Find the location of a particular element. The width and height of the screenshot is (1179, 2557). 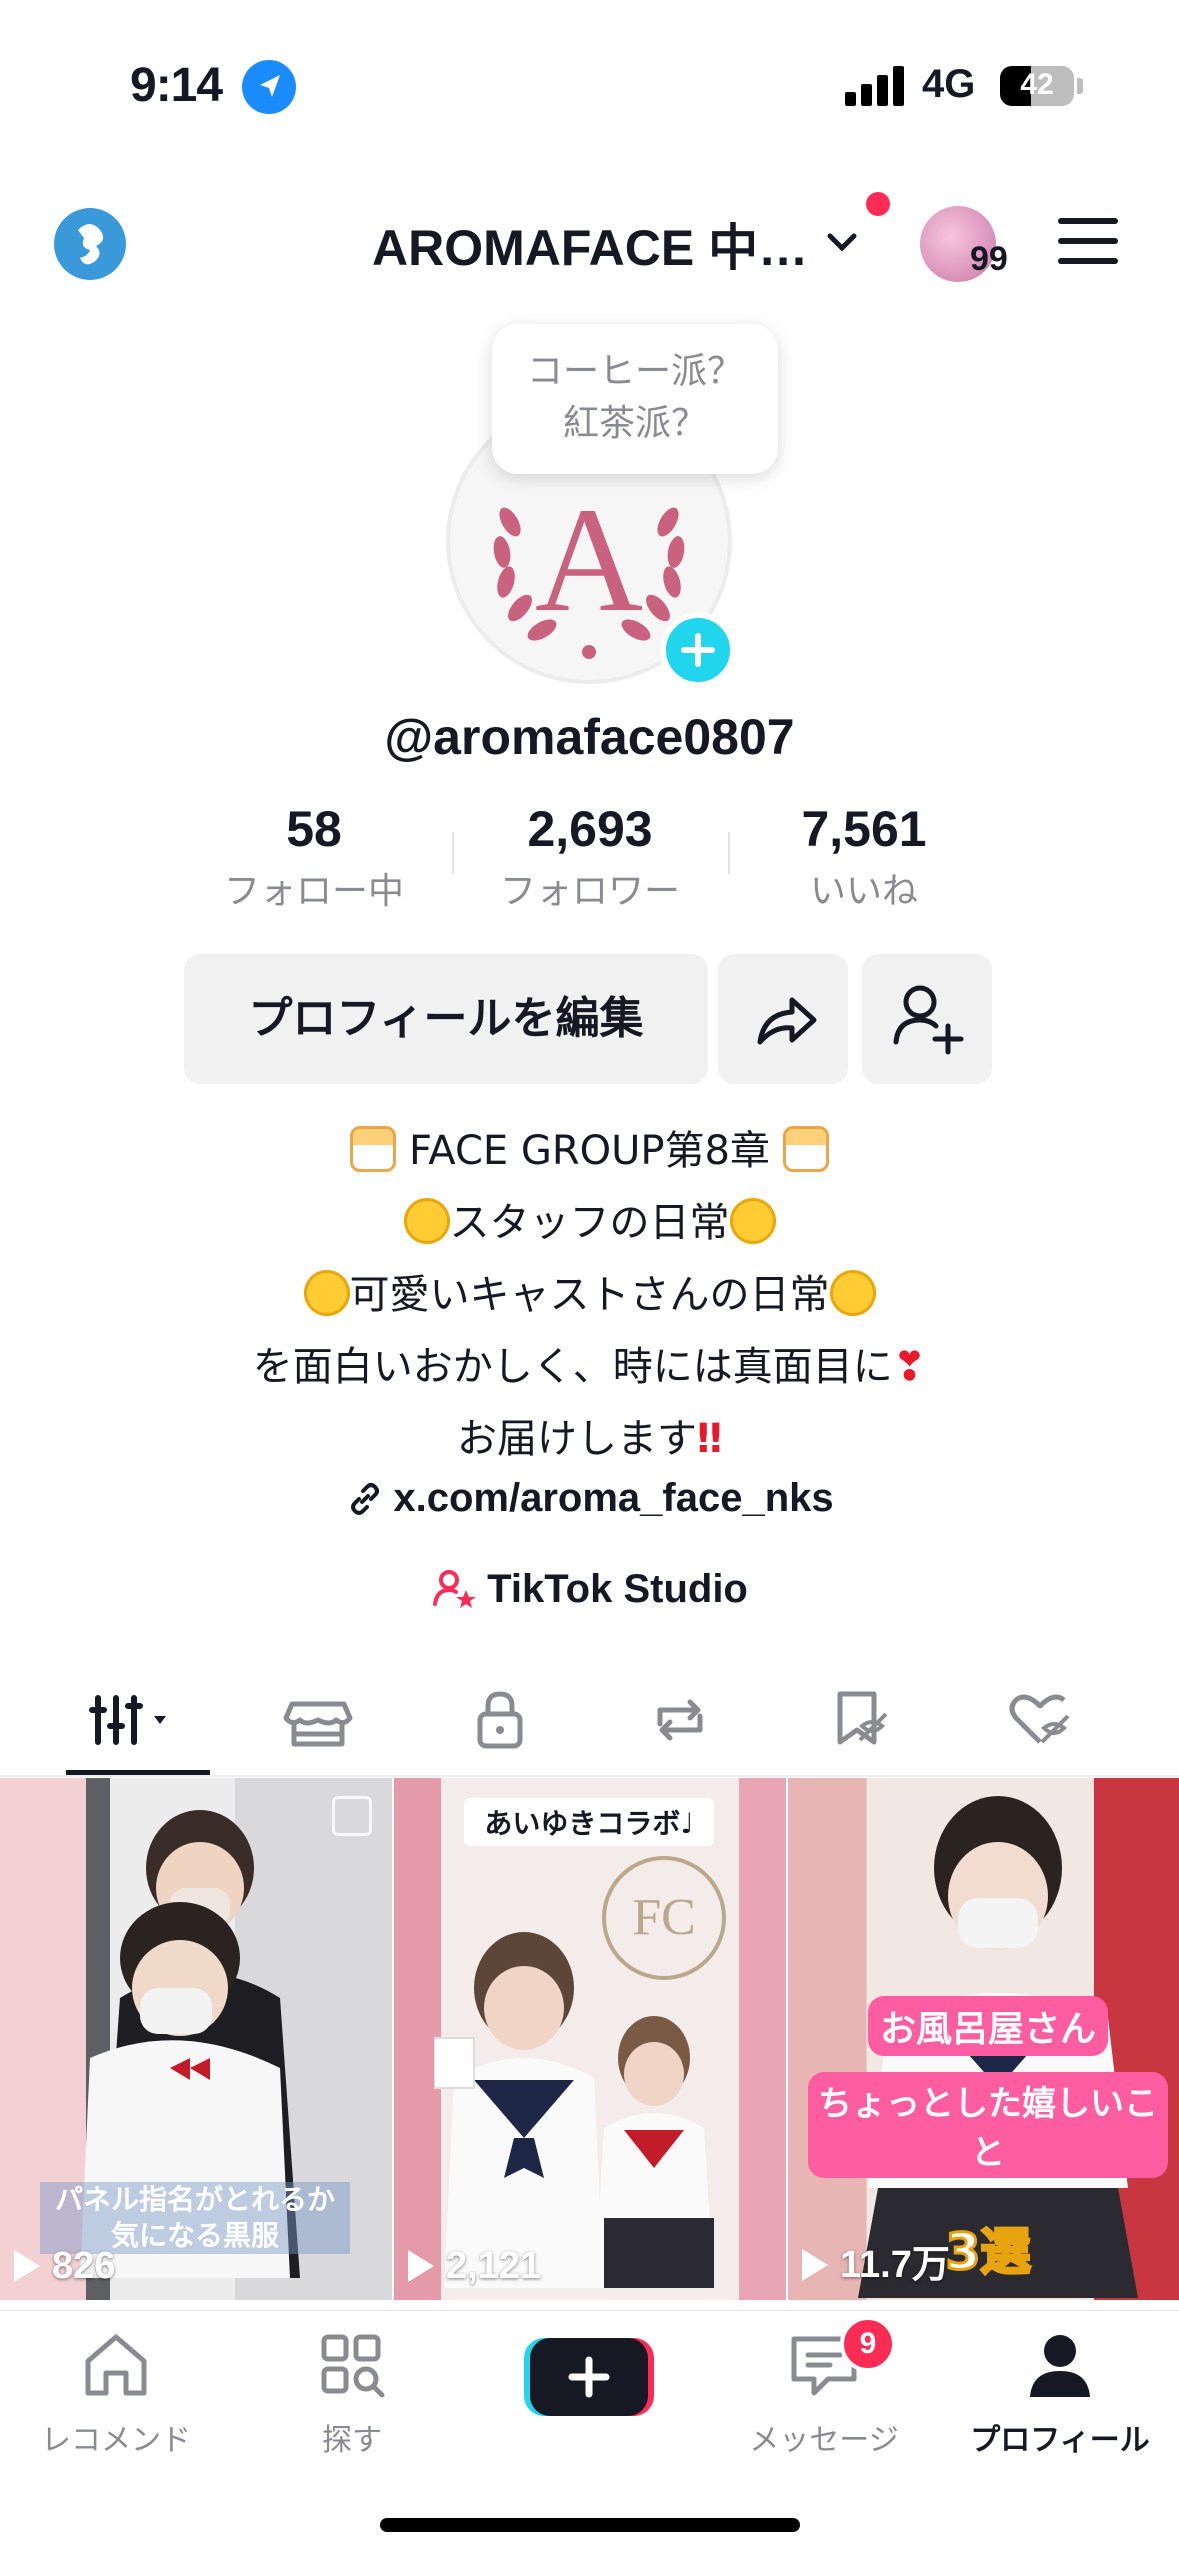

battery-tip is located at coordinates (1080, 86).